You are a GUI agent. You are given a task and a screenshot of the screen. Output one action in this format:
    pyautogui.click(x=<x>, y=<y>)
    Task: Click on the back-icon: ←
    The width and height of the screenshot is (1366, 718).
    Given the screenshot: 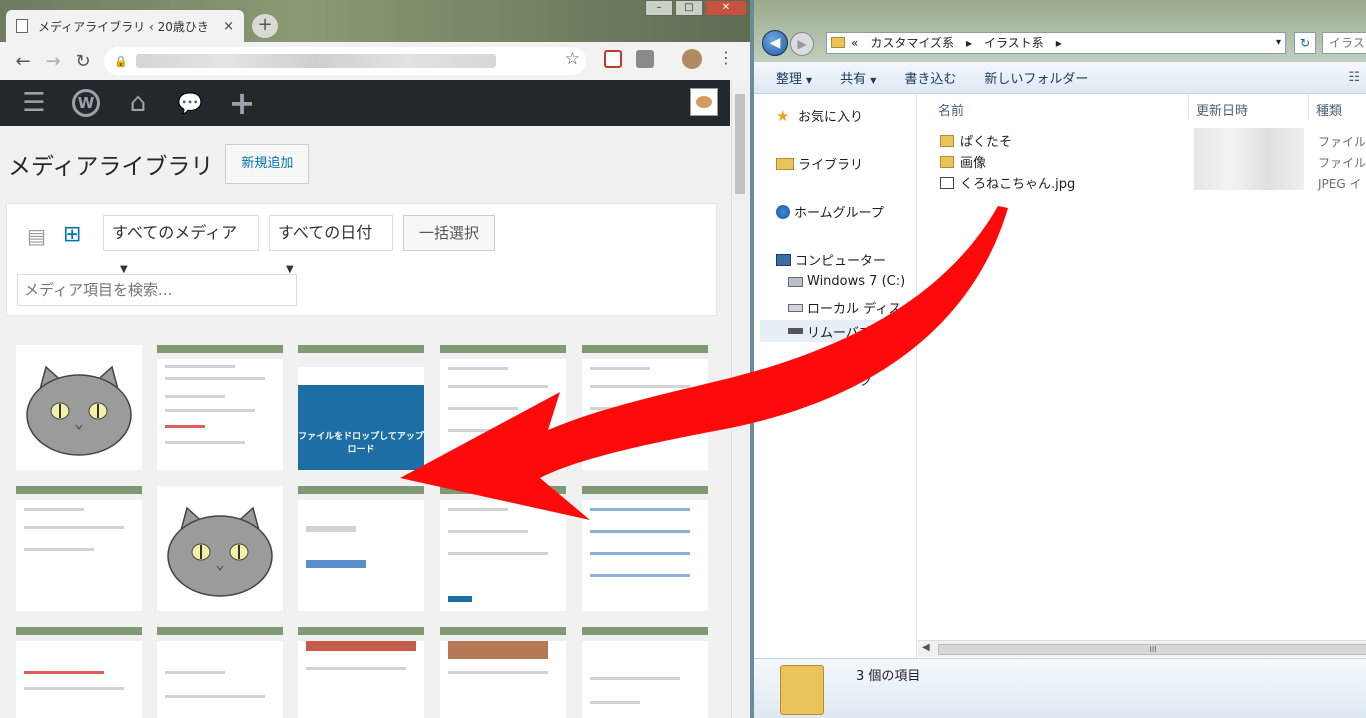 What is the action you would take?
    pyautogui.click(x=23, y=61)
    